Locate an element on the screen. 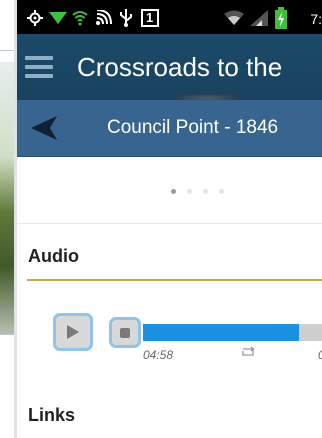 The height and width of the screenshot is (438, 322). pager-dot-active is located at coordinates (173, 191).